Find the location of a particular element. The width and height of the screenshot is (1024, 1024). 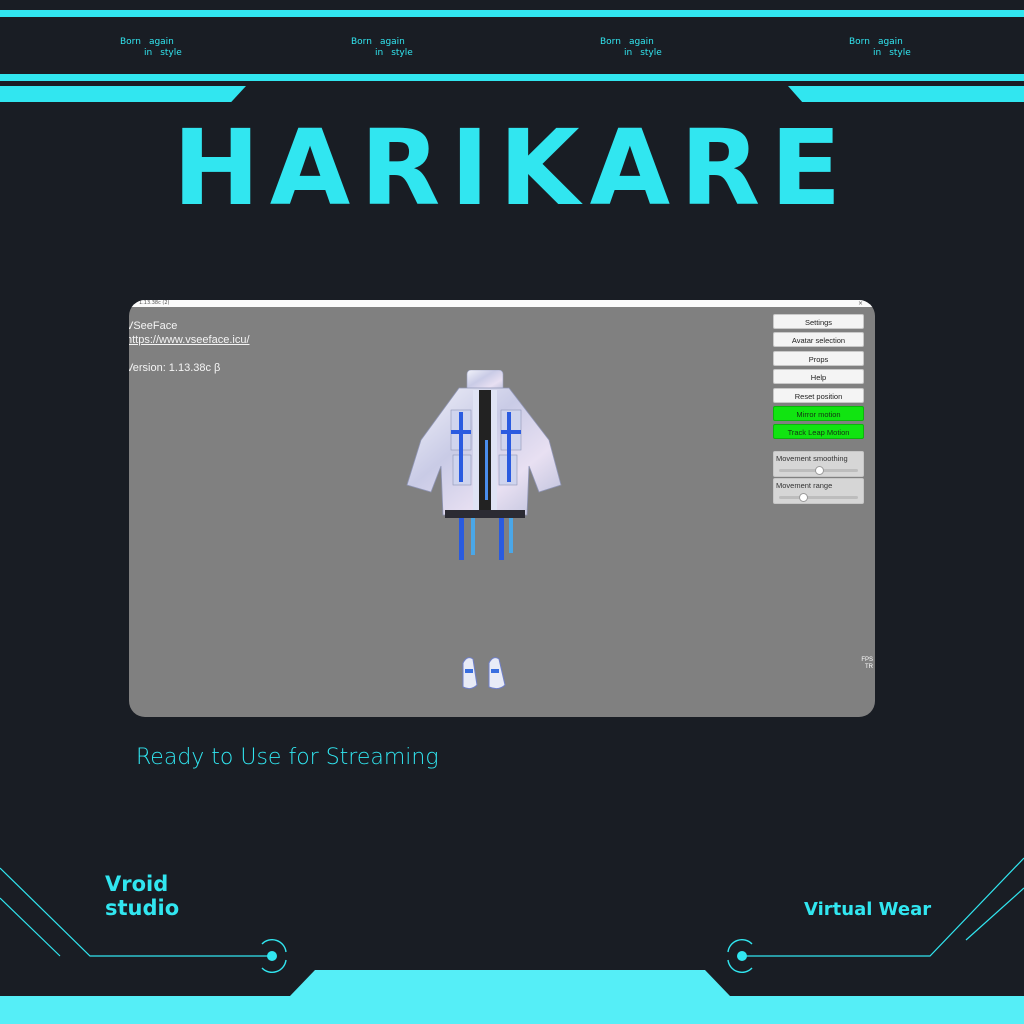

top-accent-bar is located at coordinates (512, 13).